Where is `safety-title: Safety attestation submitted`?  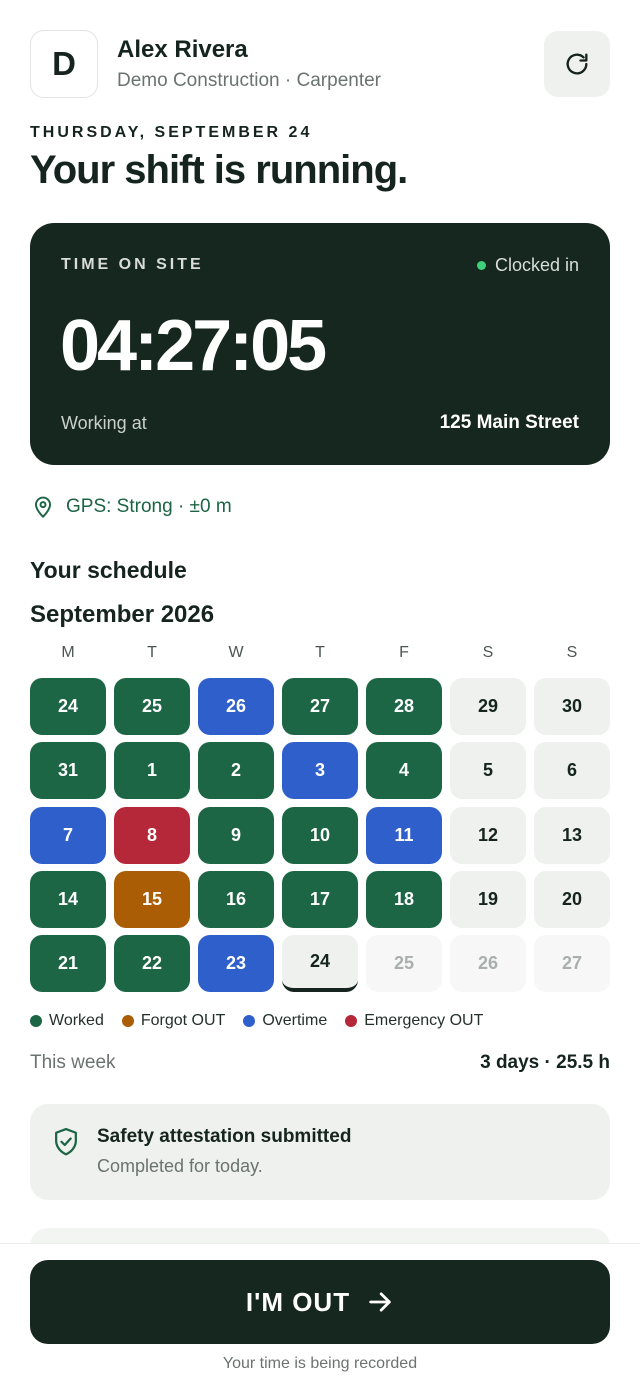
safety-title: Safety attestation submitted is located at coordinates (224, 1136).